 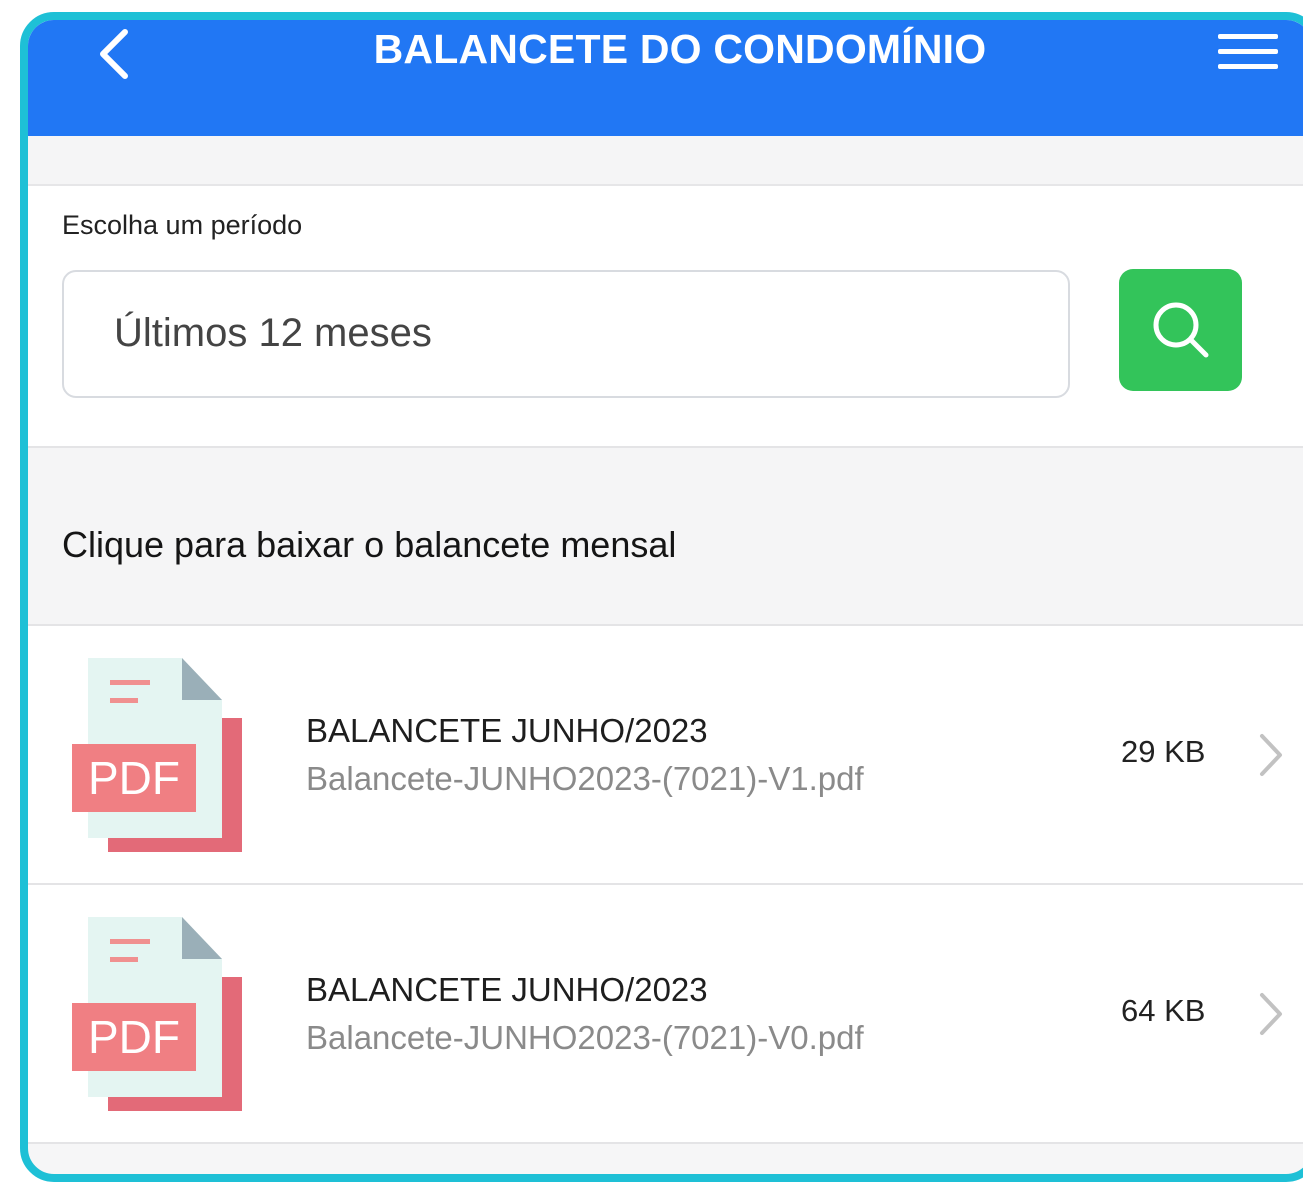 I want to click on section-title: Clique para baixar o balancete mensal, so click(x=369, y=544).